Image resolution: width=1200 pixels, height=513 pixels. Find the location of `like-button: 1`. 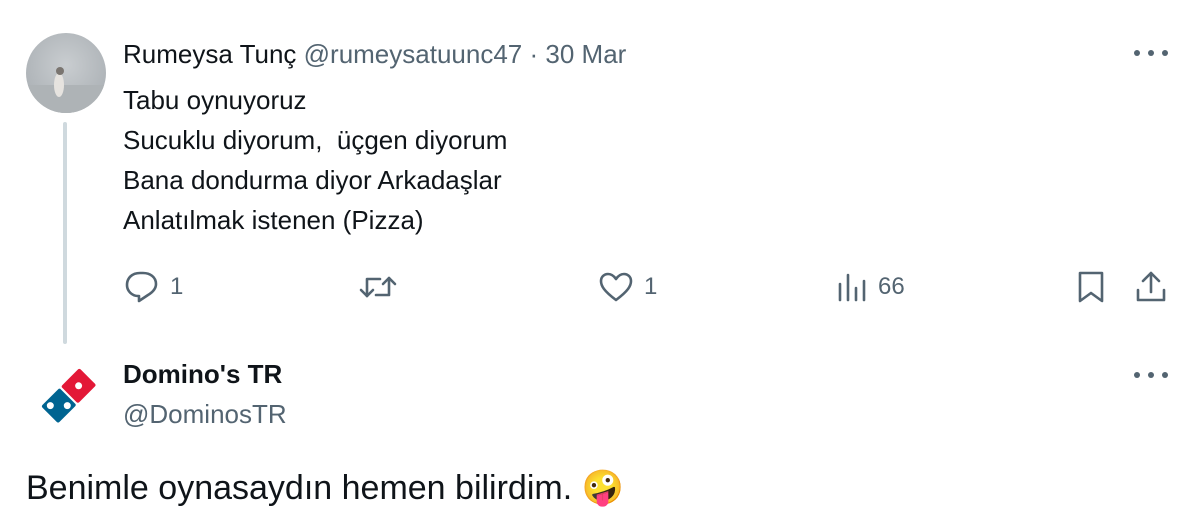

like-button: 1 is located at coordinates (627, 287).